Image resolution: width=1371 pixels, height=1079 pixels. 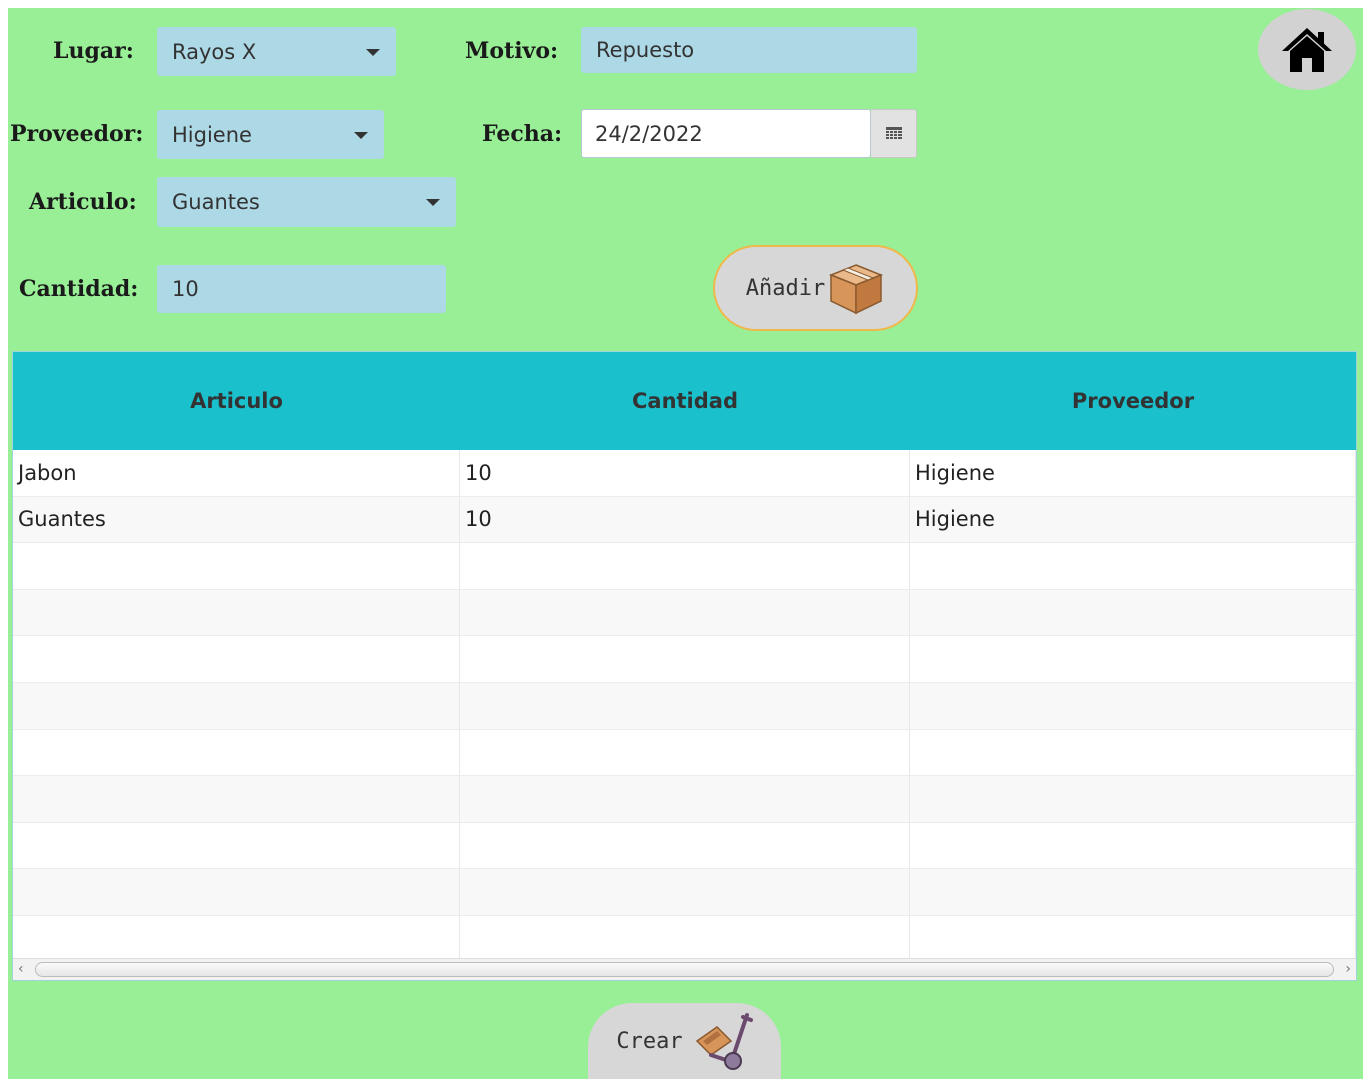 What do you see at coordinates (21, 969) in the screenshot?
I see `scroll-left-icon: ‹` at bounding box center [21, 969].